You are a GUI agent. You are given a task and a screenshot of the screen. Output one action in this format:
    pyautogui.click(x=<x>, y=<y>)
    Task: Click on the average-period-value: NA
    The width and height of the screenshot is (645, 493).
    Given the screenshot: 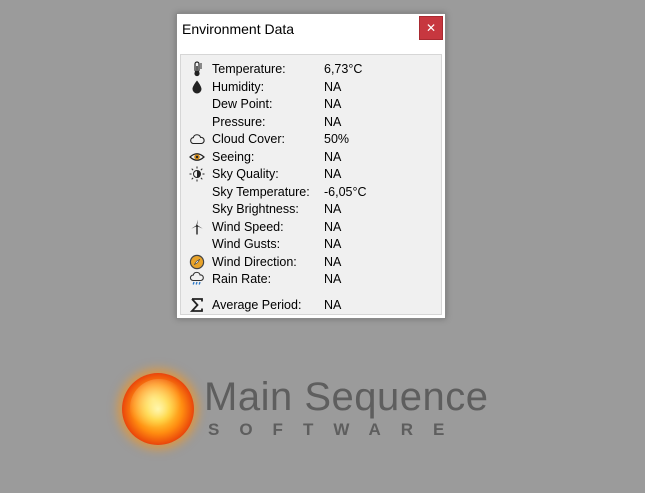 What is the action you would take?
    pyautogui.click(x=333, y=305)
    